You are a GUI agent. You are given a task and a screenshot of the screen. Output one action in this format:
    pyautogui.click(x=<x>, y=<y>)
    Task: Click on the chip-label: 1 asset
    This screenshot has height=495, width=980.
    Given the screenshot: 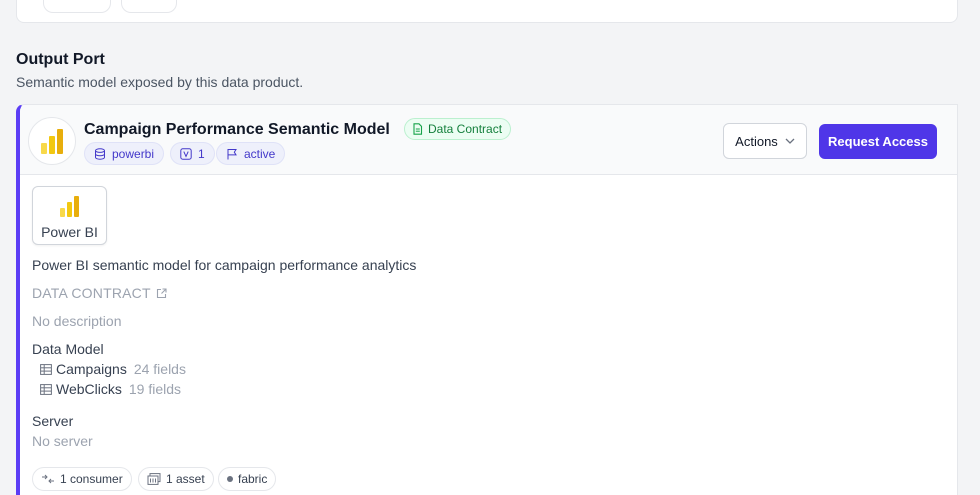 What is the action you would take?
    pyautogui.click(x=185, y=479)
    